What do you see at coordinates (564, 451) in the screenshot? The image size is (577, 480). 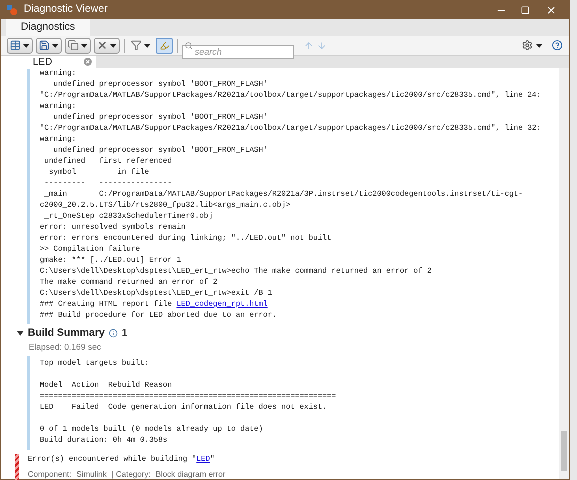 I see `scrollbar-thumb` at bounding box center [564, 451].